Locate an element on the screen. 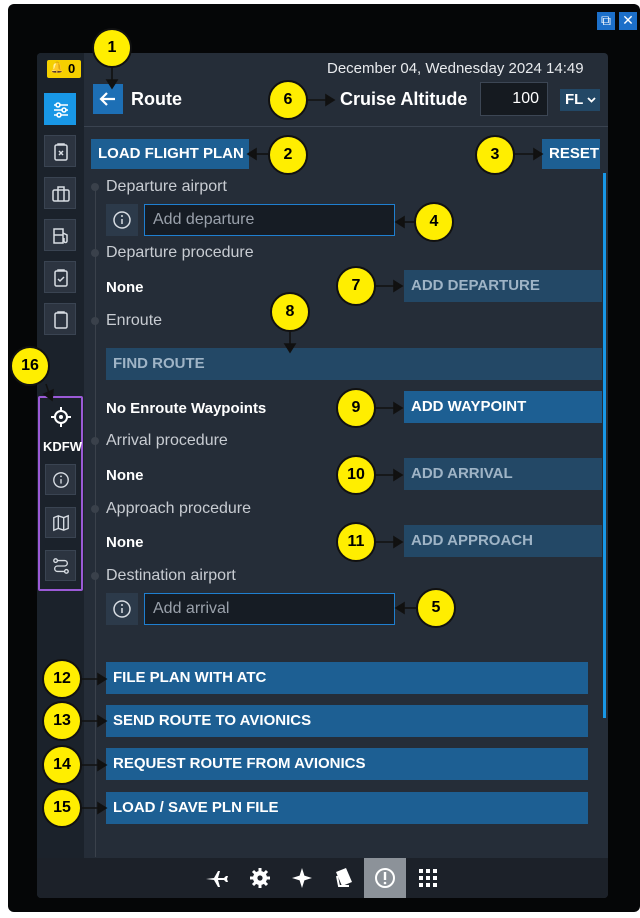  callout-badge: 14 is located at coordinates (62, 765).